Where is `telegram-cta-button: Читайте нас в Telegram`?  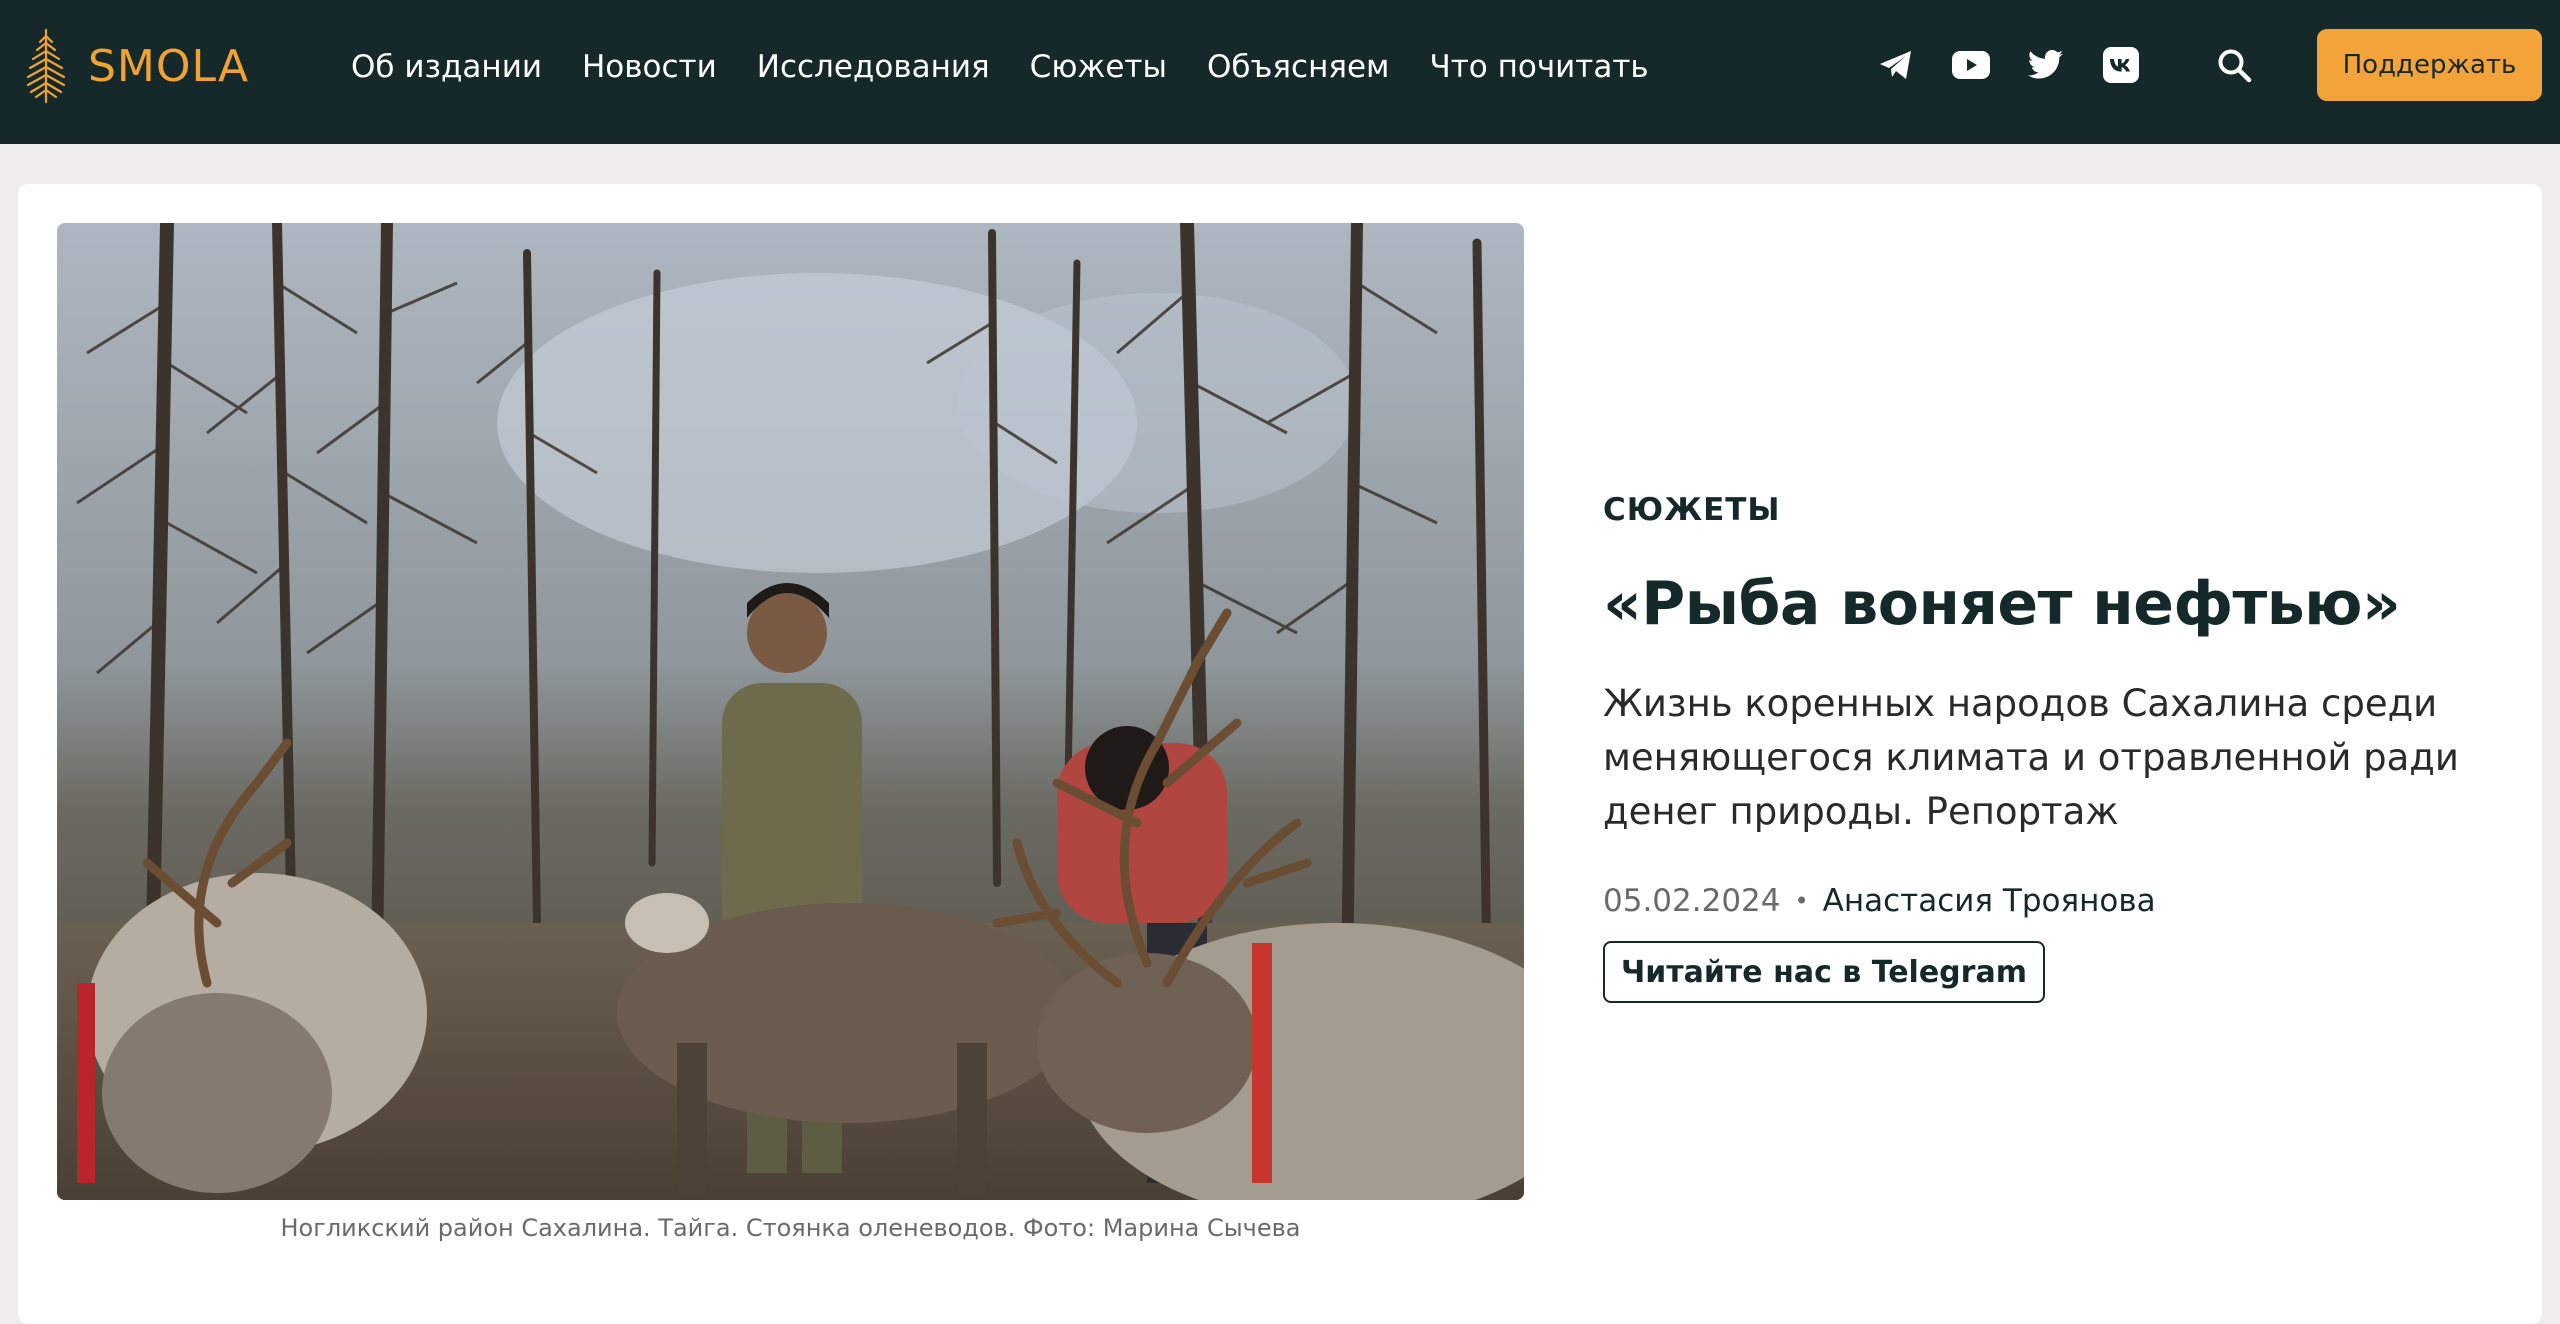
telegram-cta-button: Читайте нас в Telegram is located at coordinates (1824, 972).